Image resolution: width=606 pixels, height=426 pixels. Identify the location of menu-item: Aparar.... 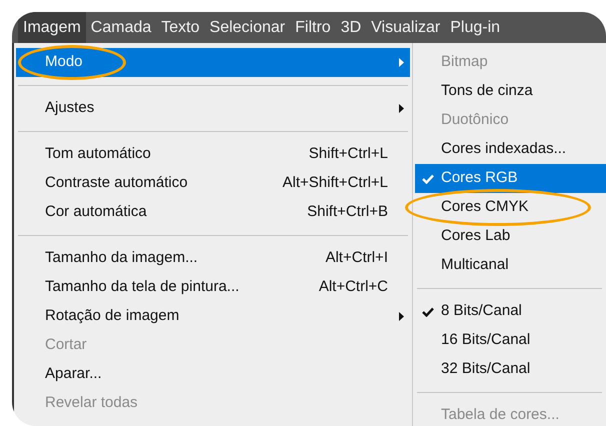
(213, 374).